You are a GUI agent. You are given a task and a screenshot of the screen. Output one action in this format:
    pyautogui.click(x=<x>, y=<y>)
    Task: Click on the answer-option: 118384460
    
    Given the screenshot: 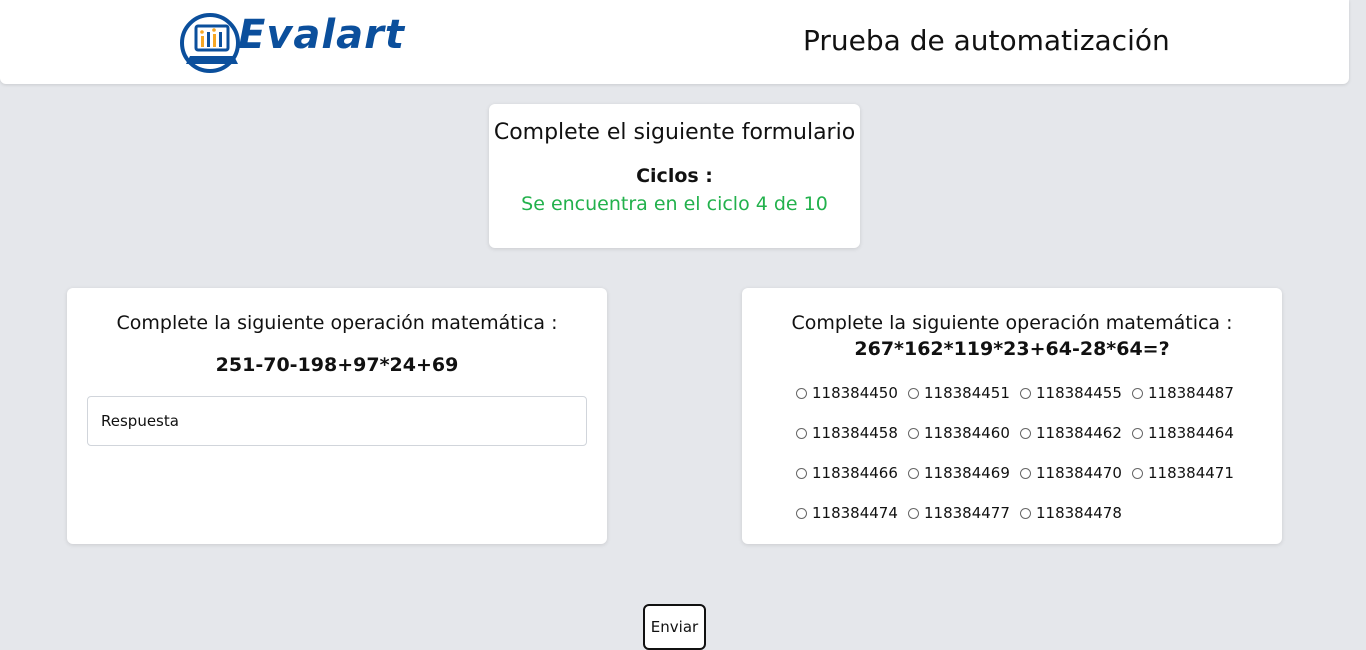 What is the action you would take?
    pyautogui.click(x=964, y=433)
    